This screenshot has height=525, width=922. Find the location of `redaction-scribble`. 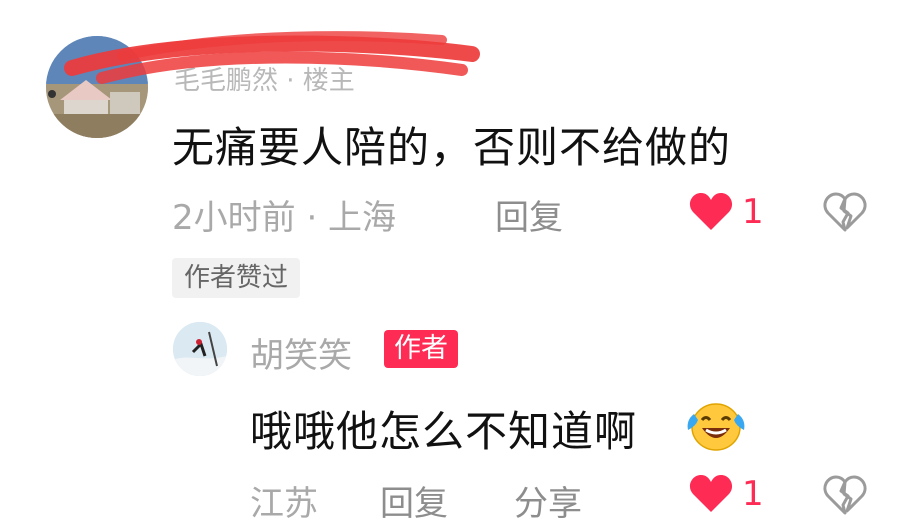

redaction-scribble is located at coordinates (272, 57).